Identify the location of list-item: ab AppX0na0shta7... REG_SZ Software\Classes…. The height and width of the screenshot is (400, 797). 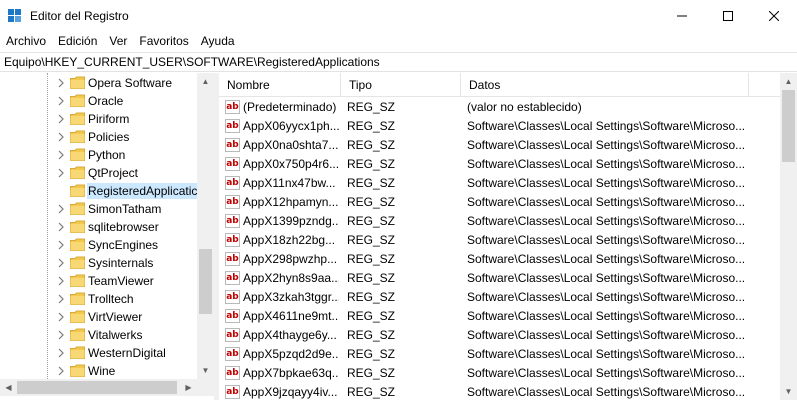
(499, 145).